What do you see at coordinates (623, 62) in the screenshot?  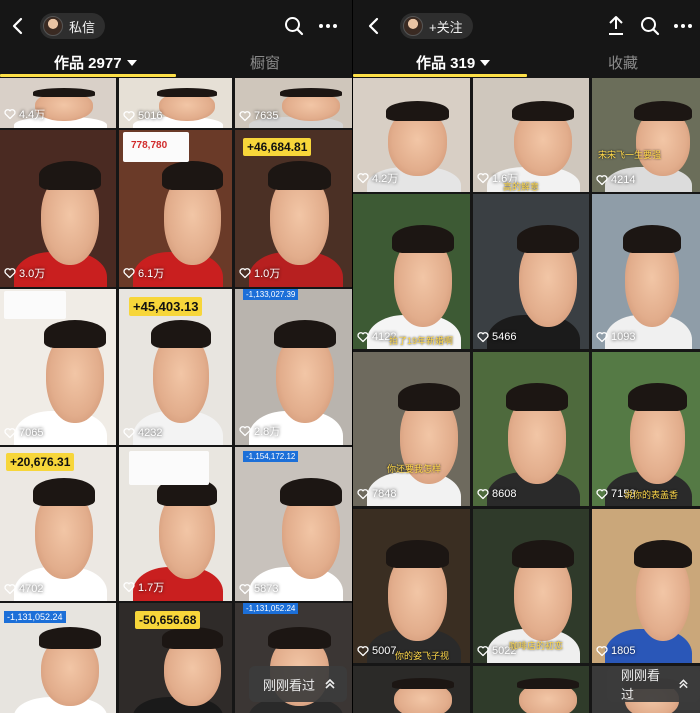 I see `tab-favorites: 收藏` at bounding box center [623, 62].